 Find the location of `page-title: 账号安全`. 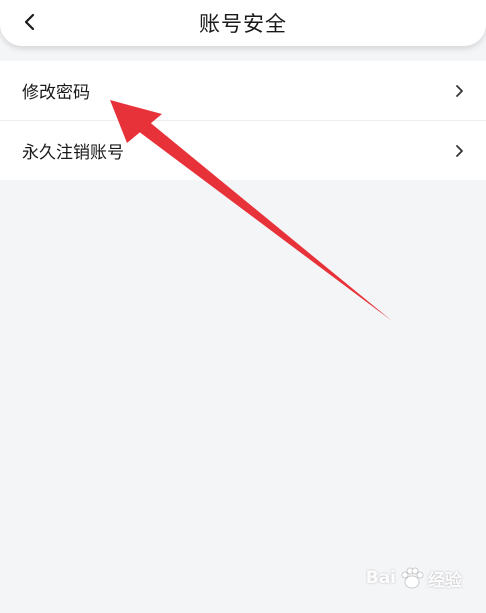

page-title: 账号安全 is located at coordinates (243, 24).